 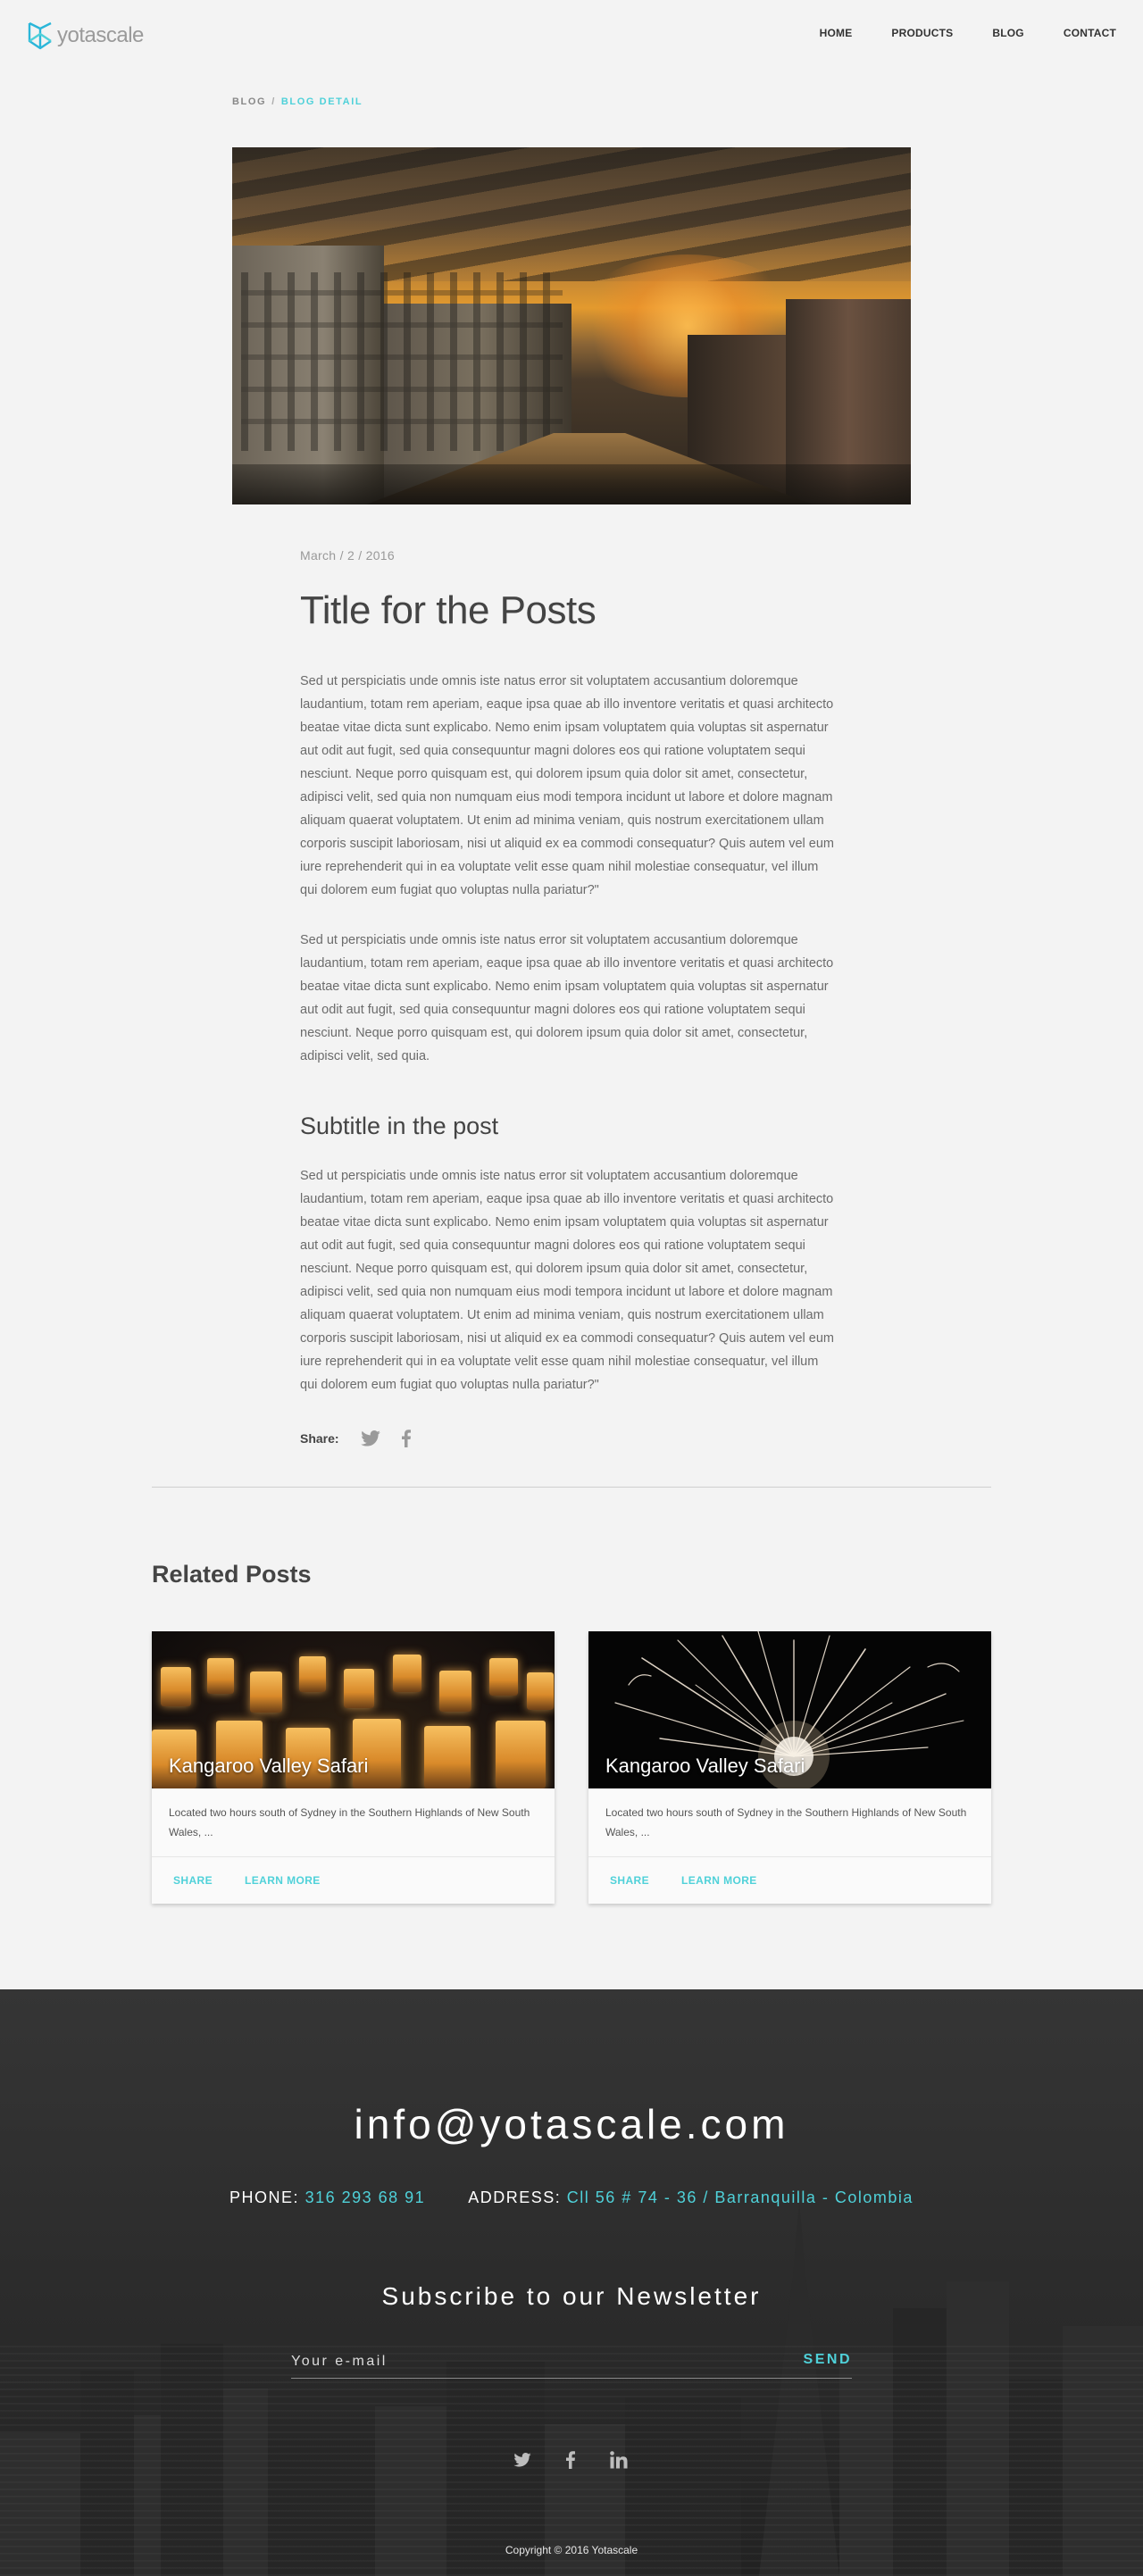 What do you see at coordinates (571, 2384) in the screenshot?
I see `footer-skyline-background` at bounding box center [571, 2384].